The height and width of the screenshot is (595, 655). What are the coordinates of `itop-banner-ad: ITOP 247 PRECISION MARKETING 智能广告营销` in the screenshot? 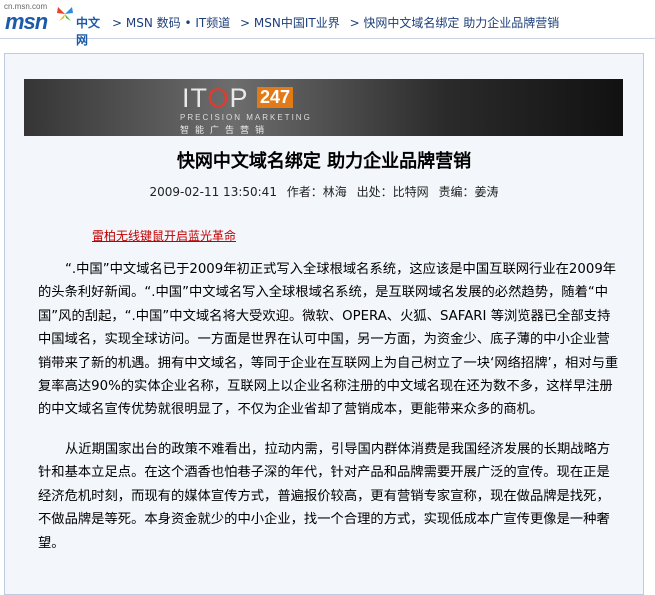 It's located at (323, 107).